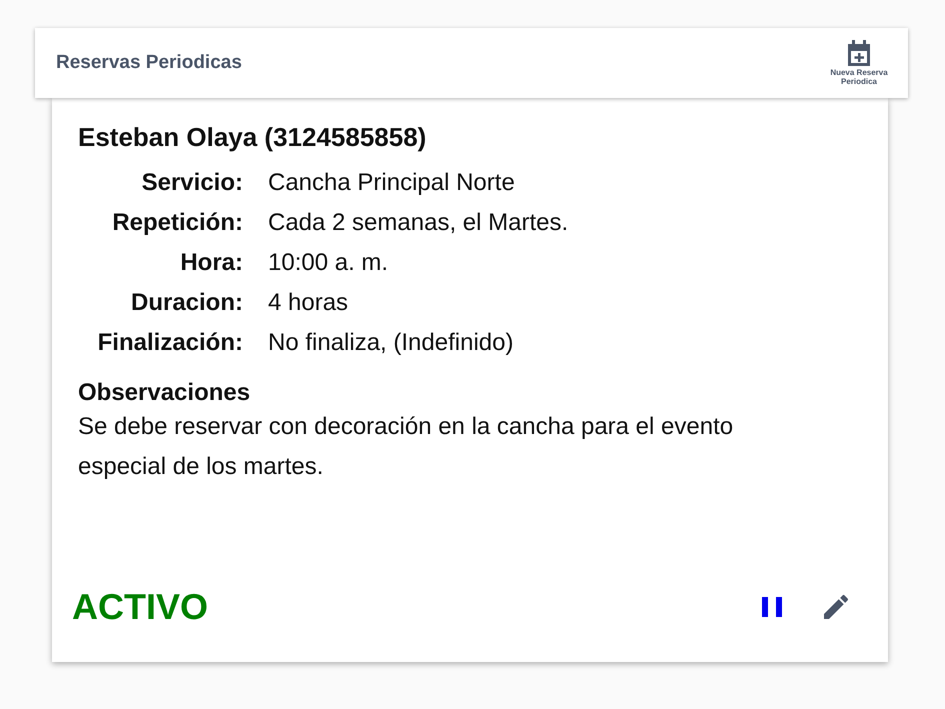  Describe the element at coordinates (391, 343) in the screenshot. I see `field-value: No finaliza, (Indefinido)` at that location.